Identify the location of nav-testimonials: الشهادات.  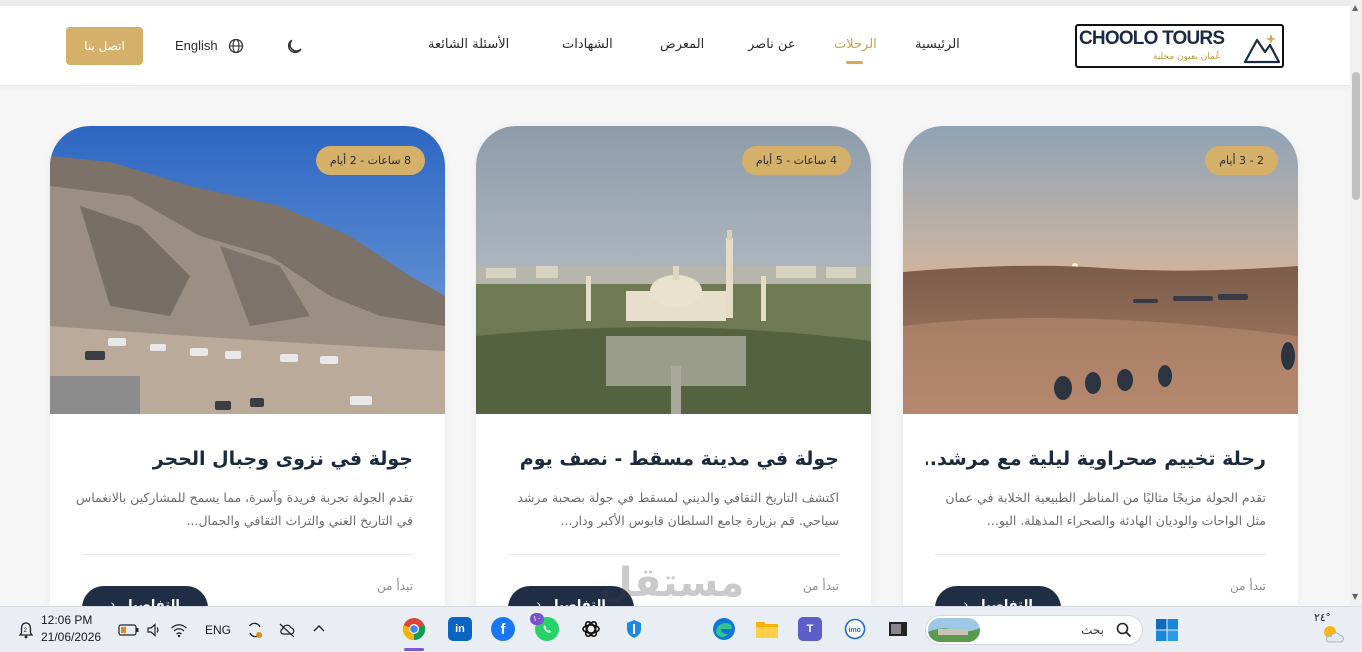
(587, 47).